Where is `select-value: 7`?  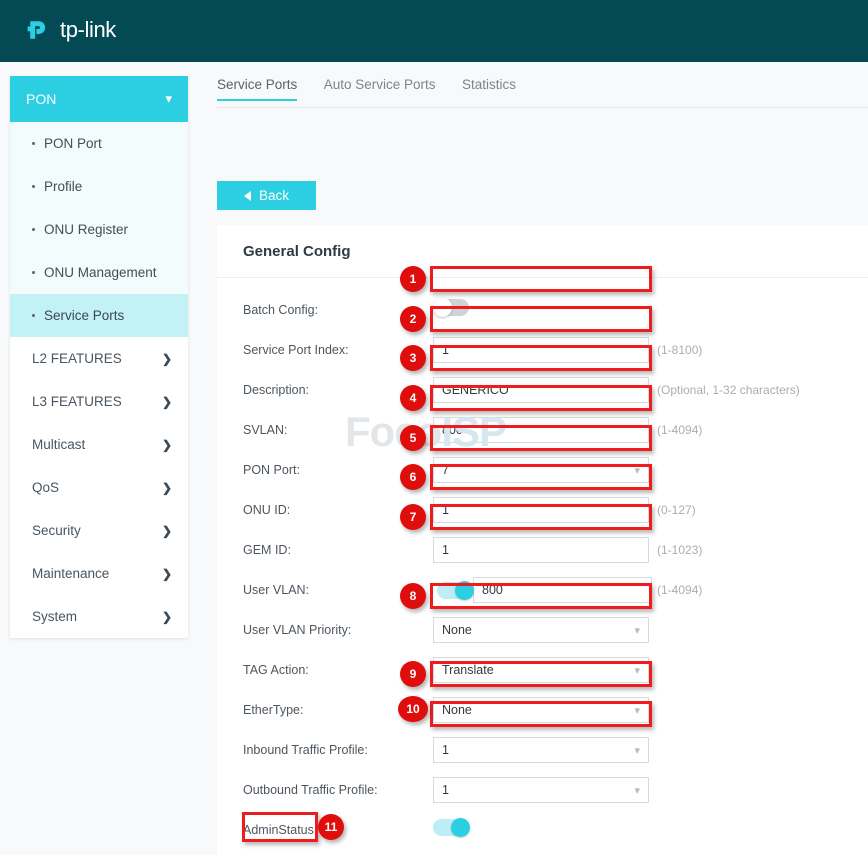 select-value: 7 is located at coordinates (445, 470).